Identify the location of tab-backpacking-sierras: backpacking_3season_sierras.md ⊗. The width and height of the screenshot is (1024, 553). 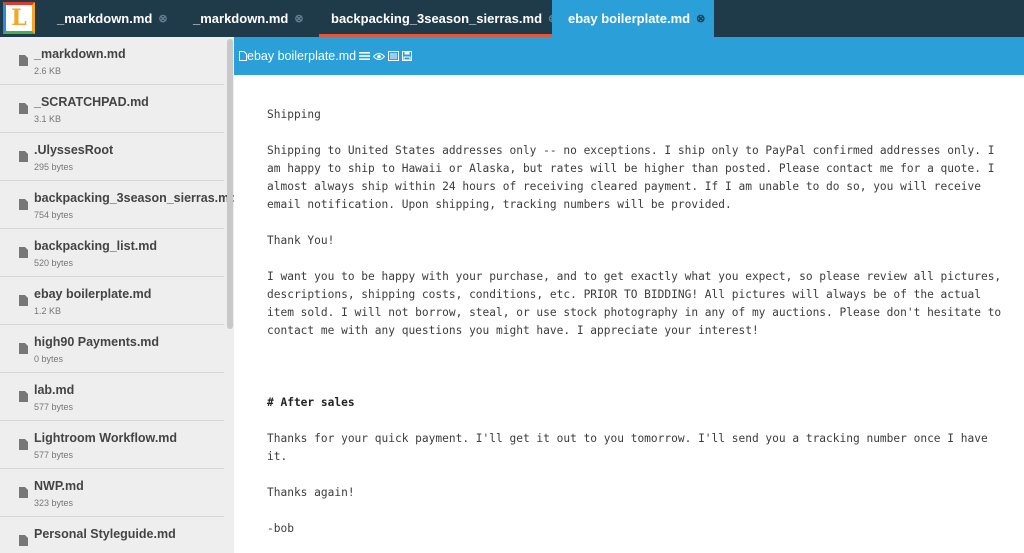
(445, 18).